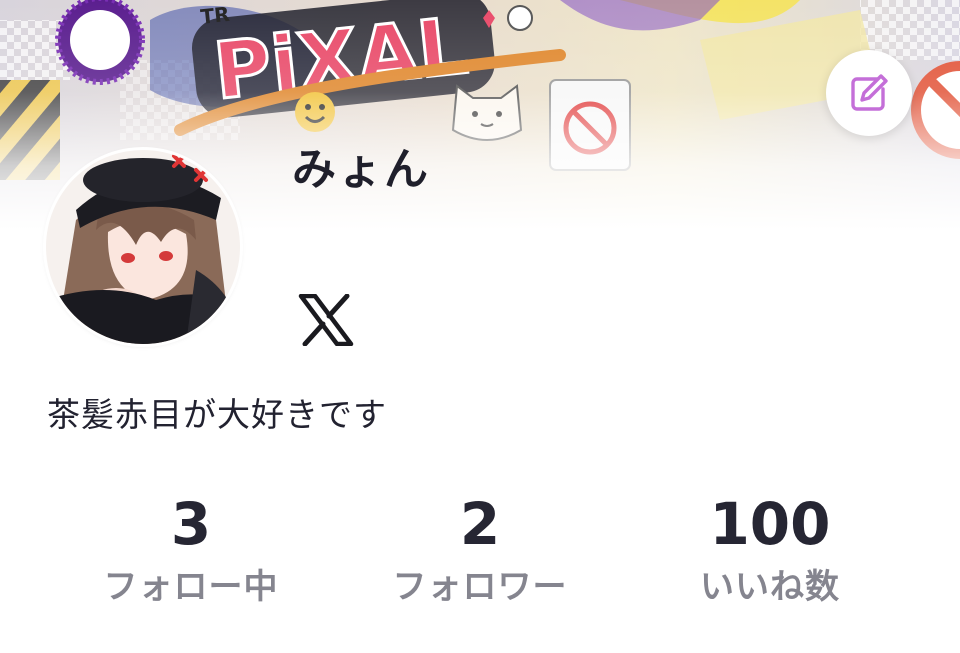 The height and width of the screenshot is (653, 960). I want to click on likes-label: いいね数, so click(770, 587).